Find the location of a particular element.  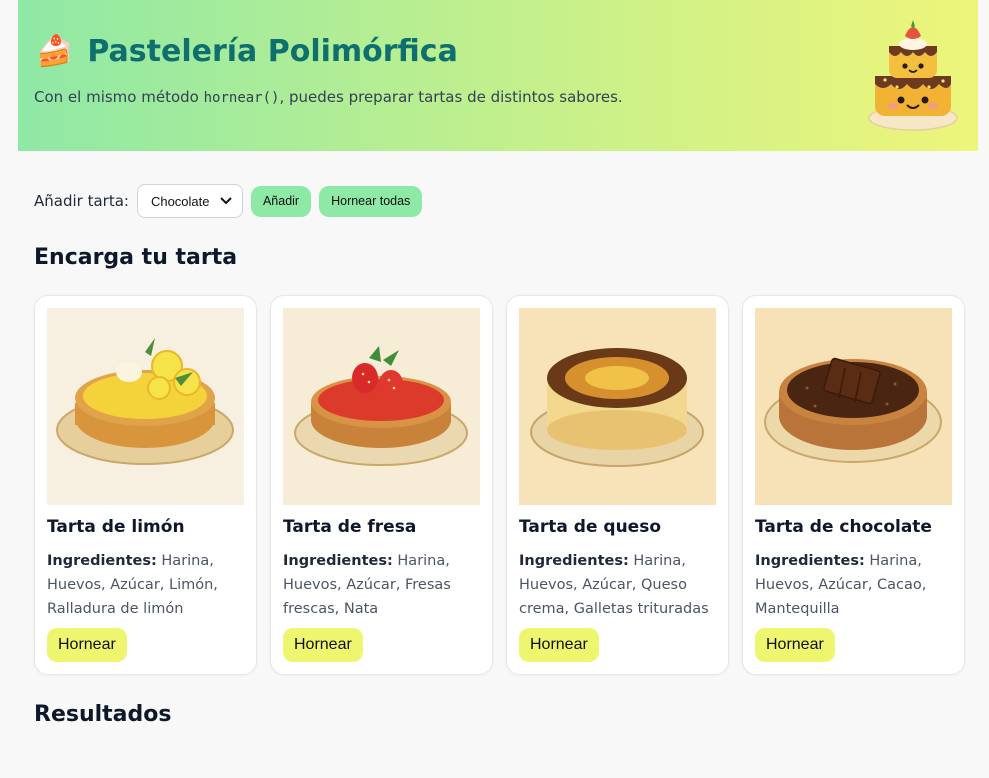

lemon-tart-image is located at coordinates (145, 406).